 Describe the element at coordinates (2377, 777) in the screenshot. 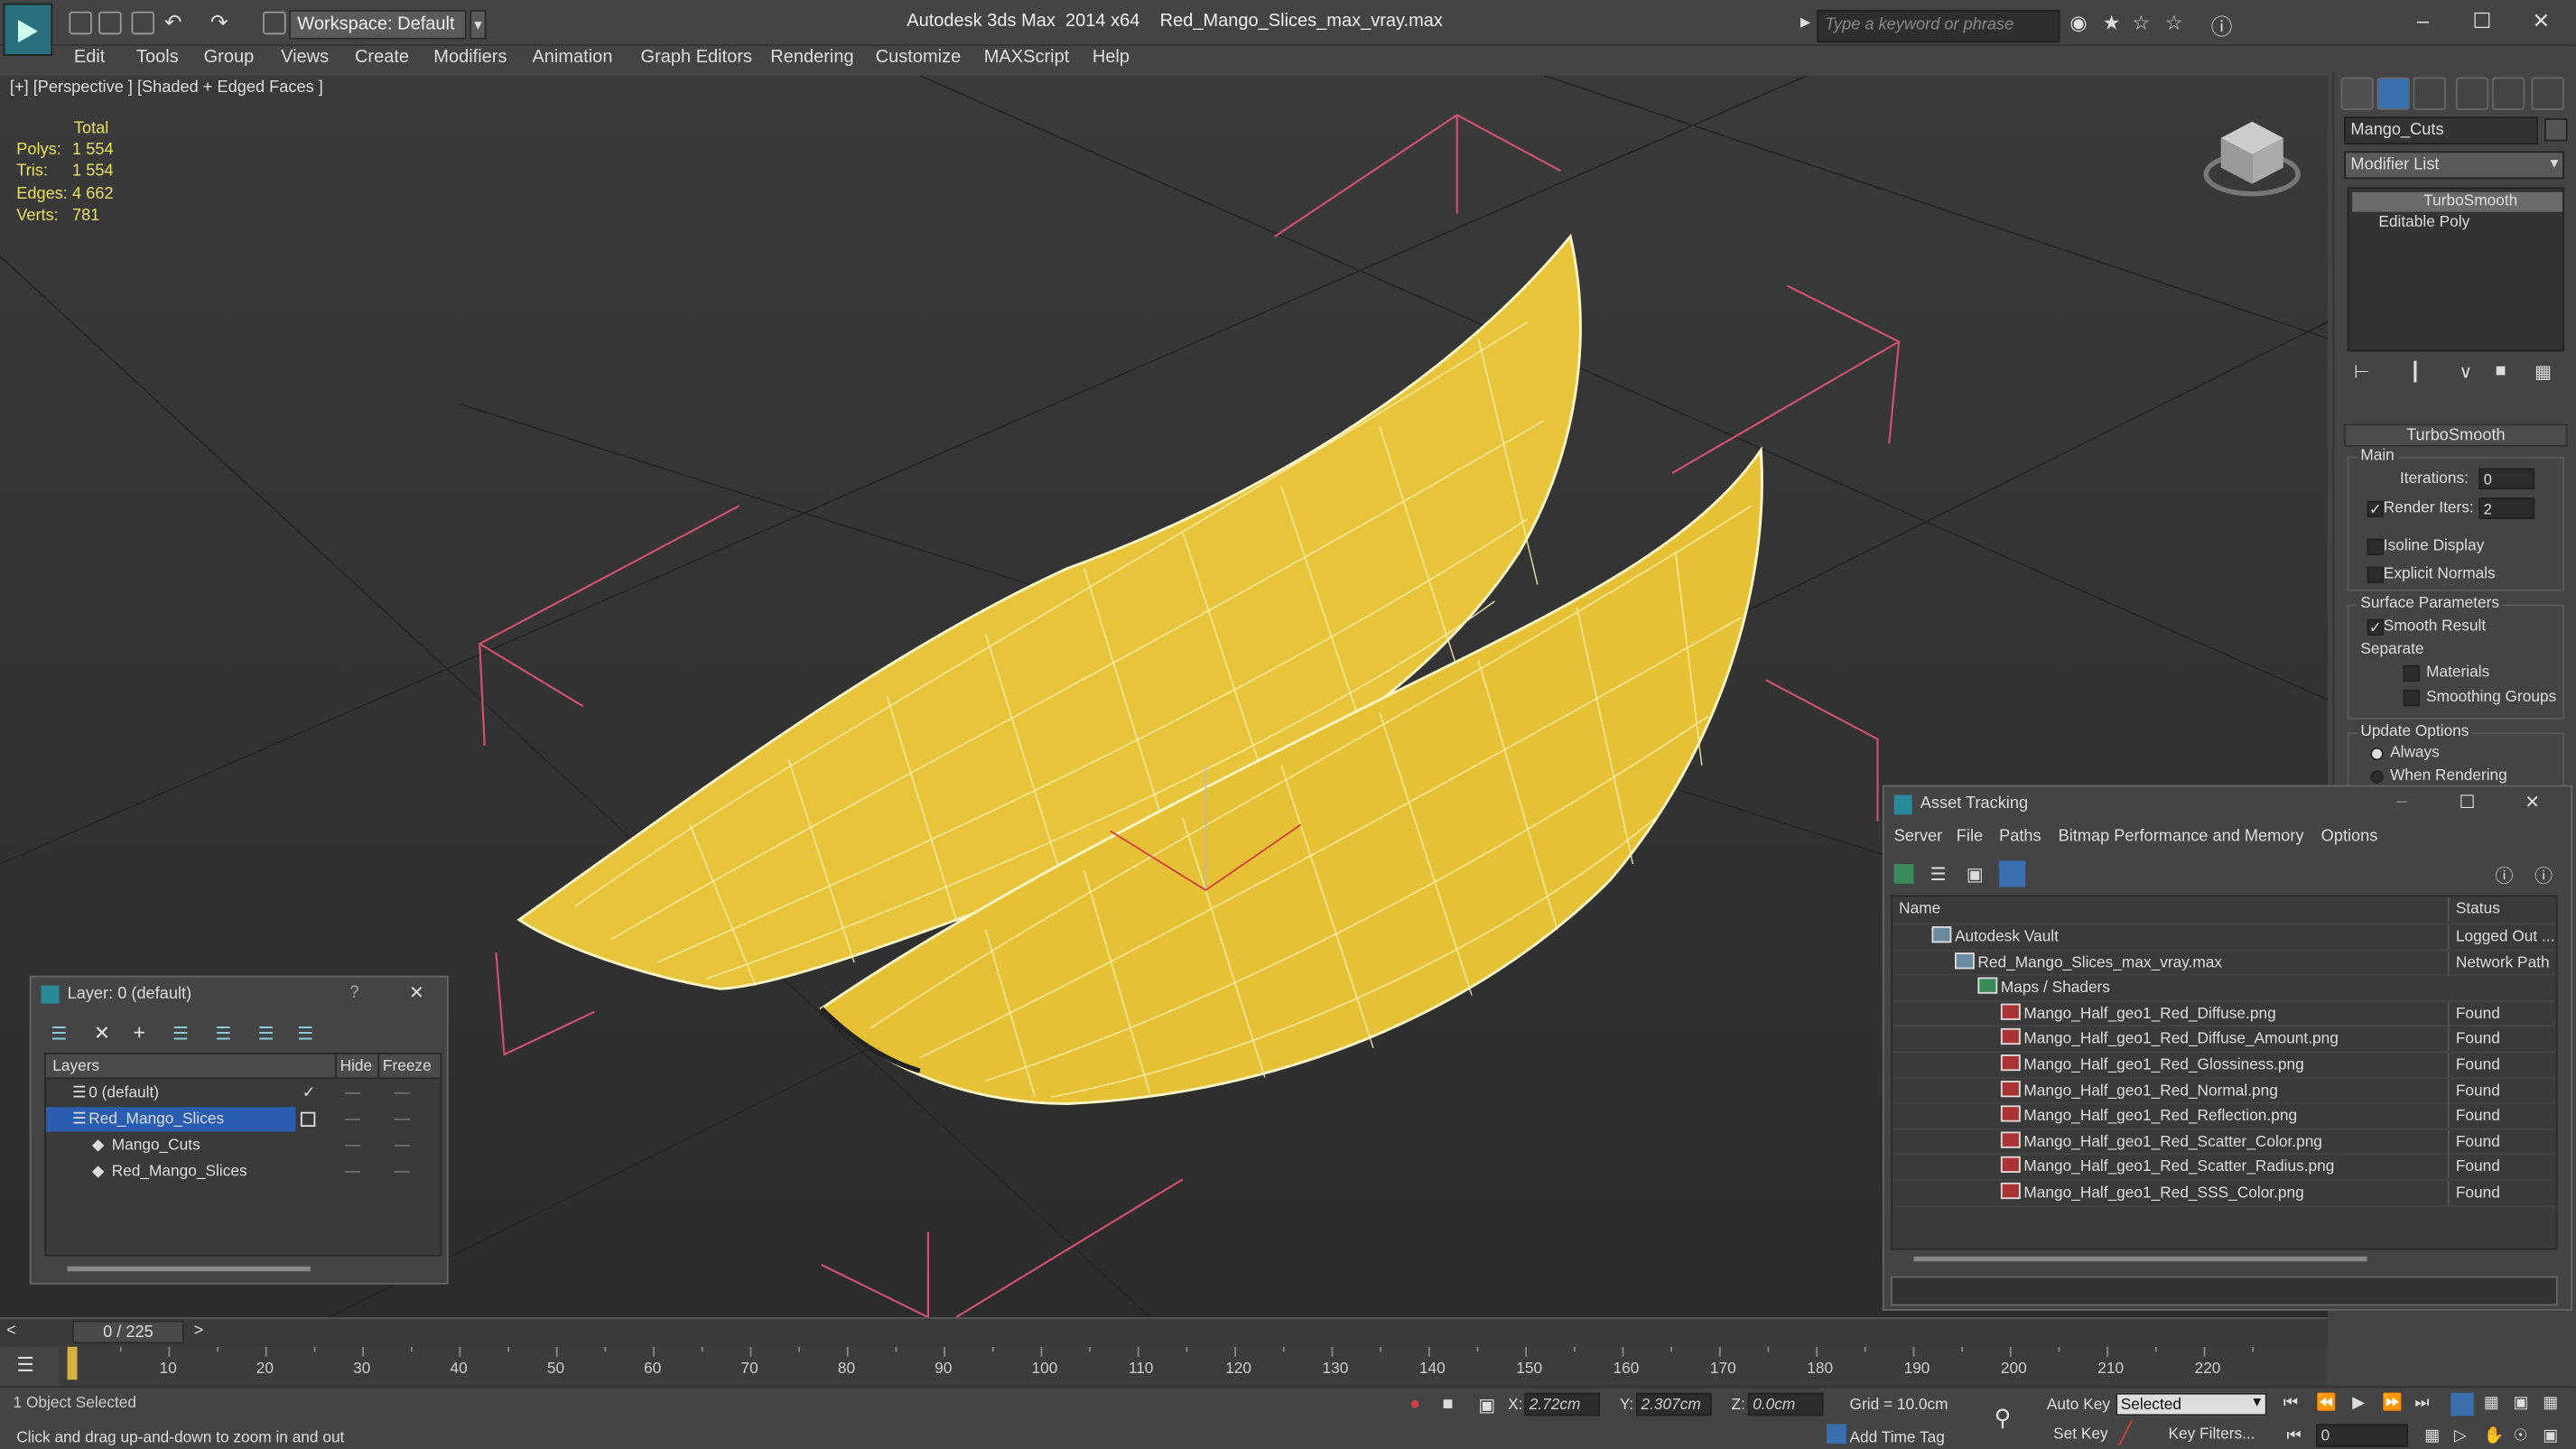

I see `when-rendering-radio` at that location.